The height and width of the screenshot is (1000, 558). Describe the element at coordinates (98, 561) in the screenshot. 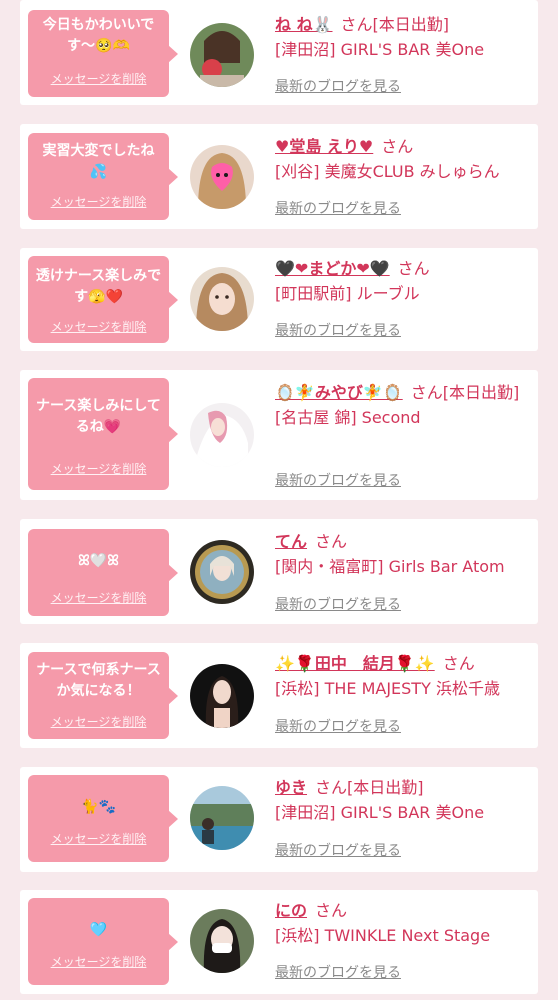

I see `message-text: ꕤ🤍ꕤ` at that location.